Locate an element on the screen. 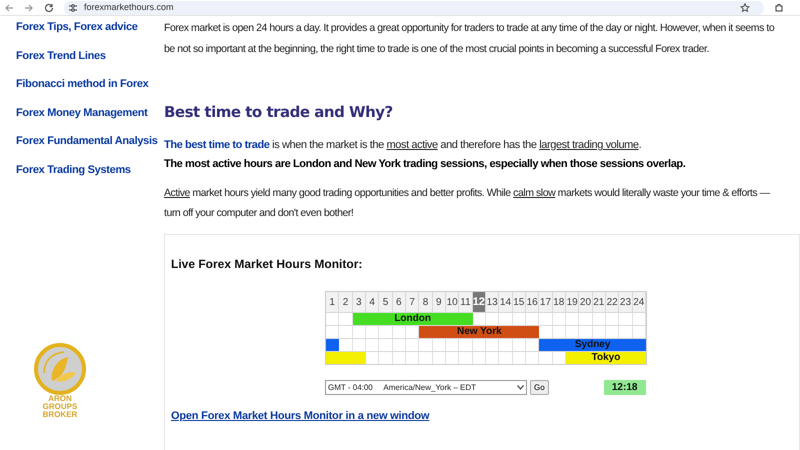 The width and height of the screenshot is (800, 450). extensions-icon is located at coordinates (779, 7).